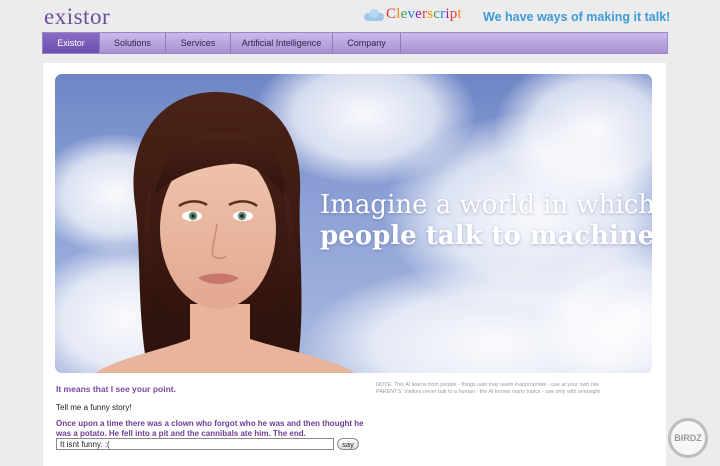 This screenshot has width=720, height=466. Describe the element at coordinates (391, 14) in the screenshot. I see `cleverscript-letter: C` at that location.